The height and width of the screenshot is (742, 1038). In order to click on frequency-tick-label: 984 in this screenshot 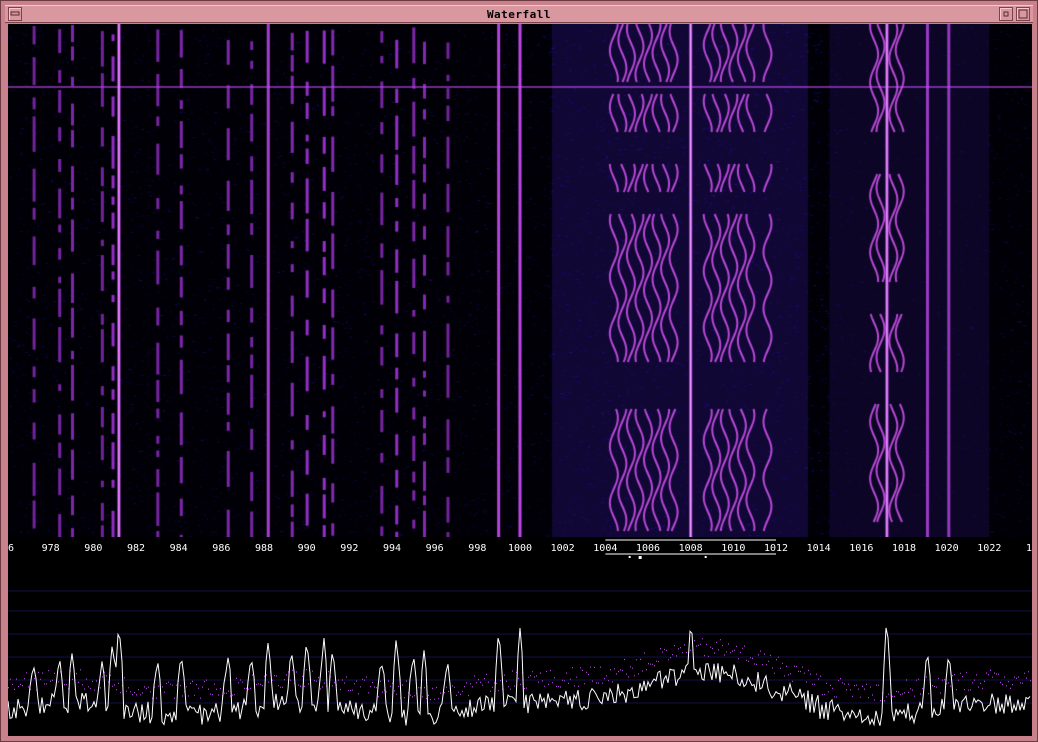, I will do `click(179, 548)`.